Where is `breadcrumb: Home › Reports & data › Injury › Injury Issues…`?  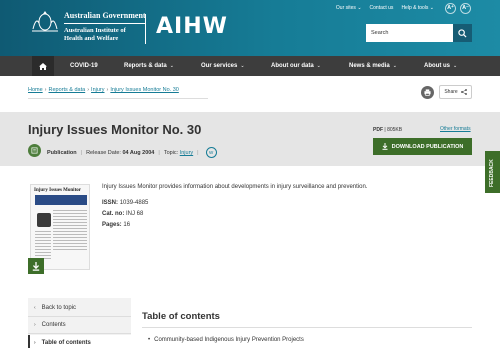
breadcrumb: Home › Reports & data › Injury › Injury Issues… is located at coordinates (103, 90).